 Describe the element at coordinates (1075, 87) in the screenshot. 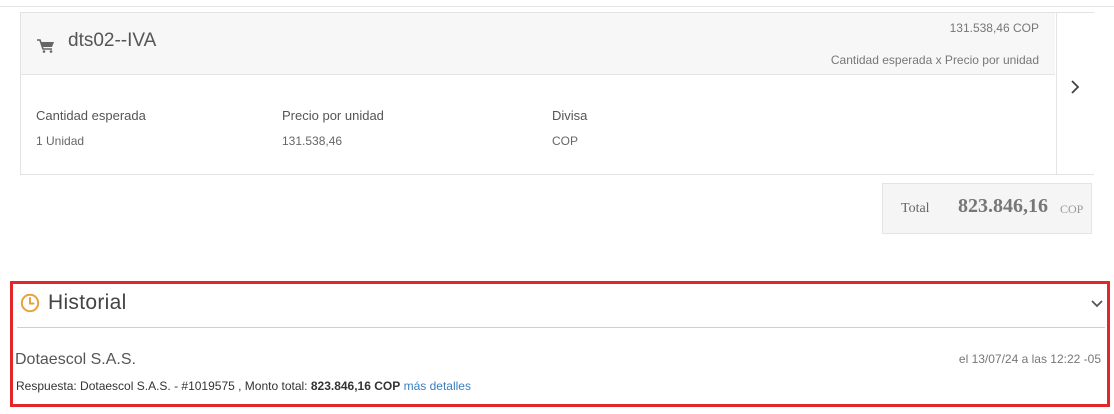

I see `chevron-right-icon` at that location.